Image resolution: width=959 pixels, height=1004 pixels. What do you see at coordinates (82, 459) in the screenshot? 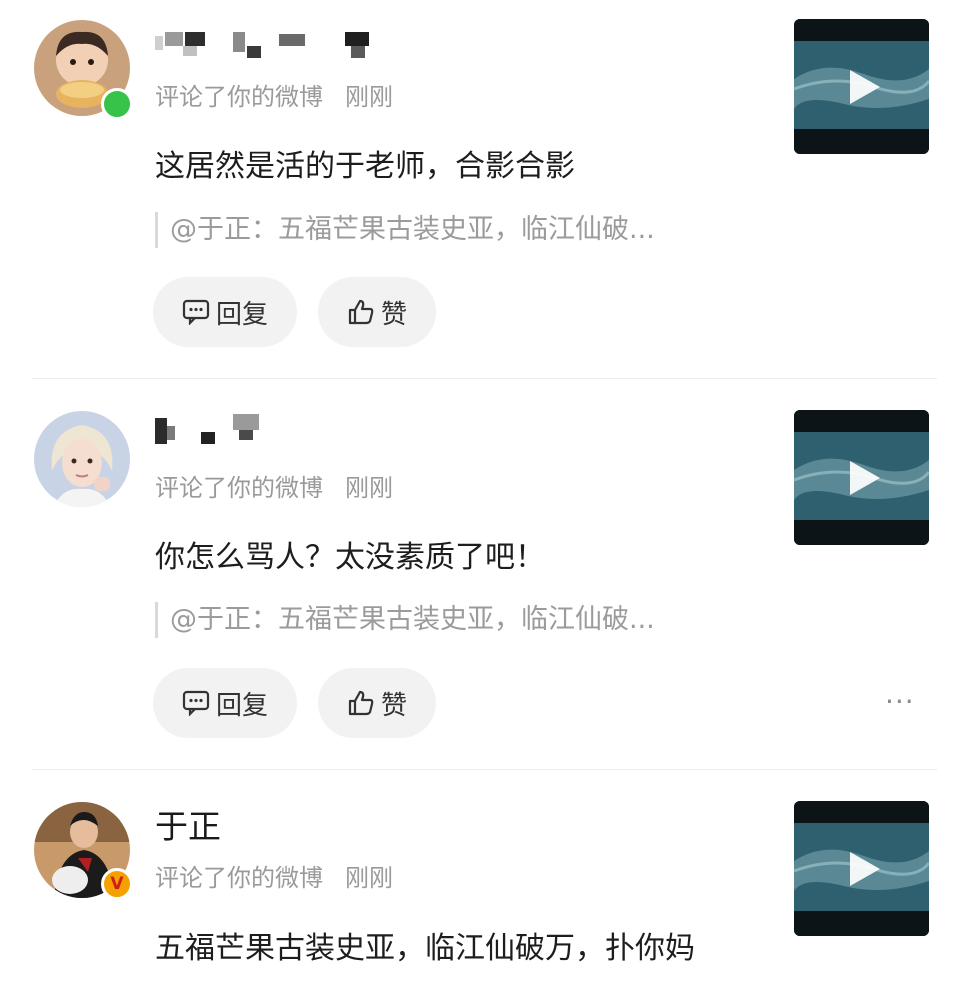
I see `avatar` at bounding box center [82, 459].